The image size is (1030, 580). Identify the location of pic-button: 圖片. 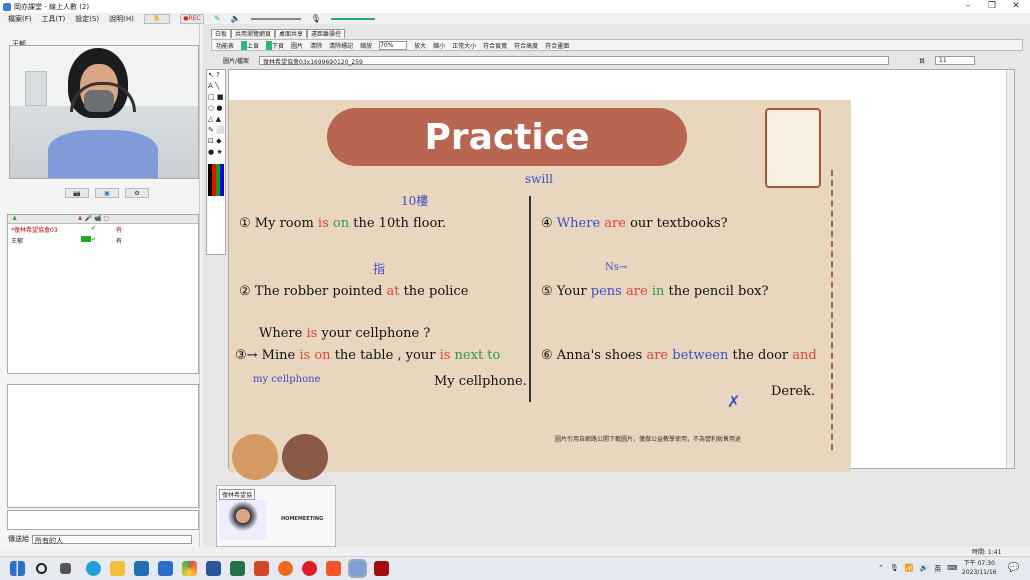
(297, 45).